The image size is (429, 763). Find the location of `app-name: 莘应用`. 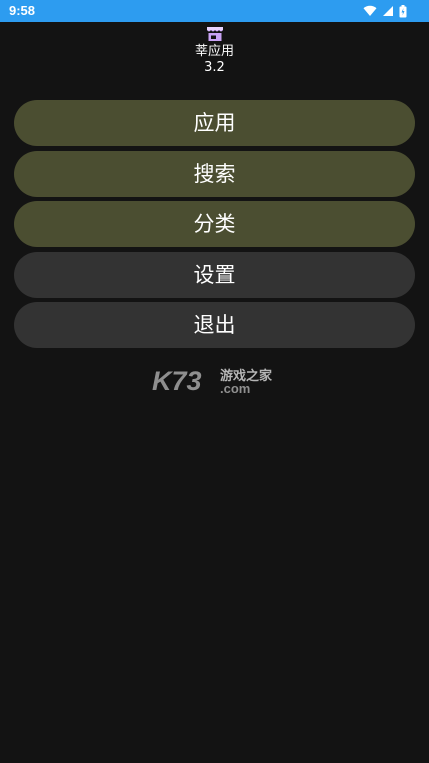

app-name: 莘应用 is located at coordinates (214, 51).